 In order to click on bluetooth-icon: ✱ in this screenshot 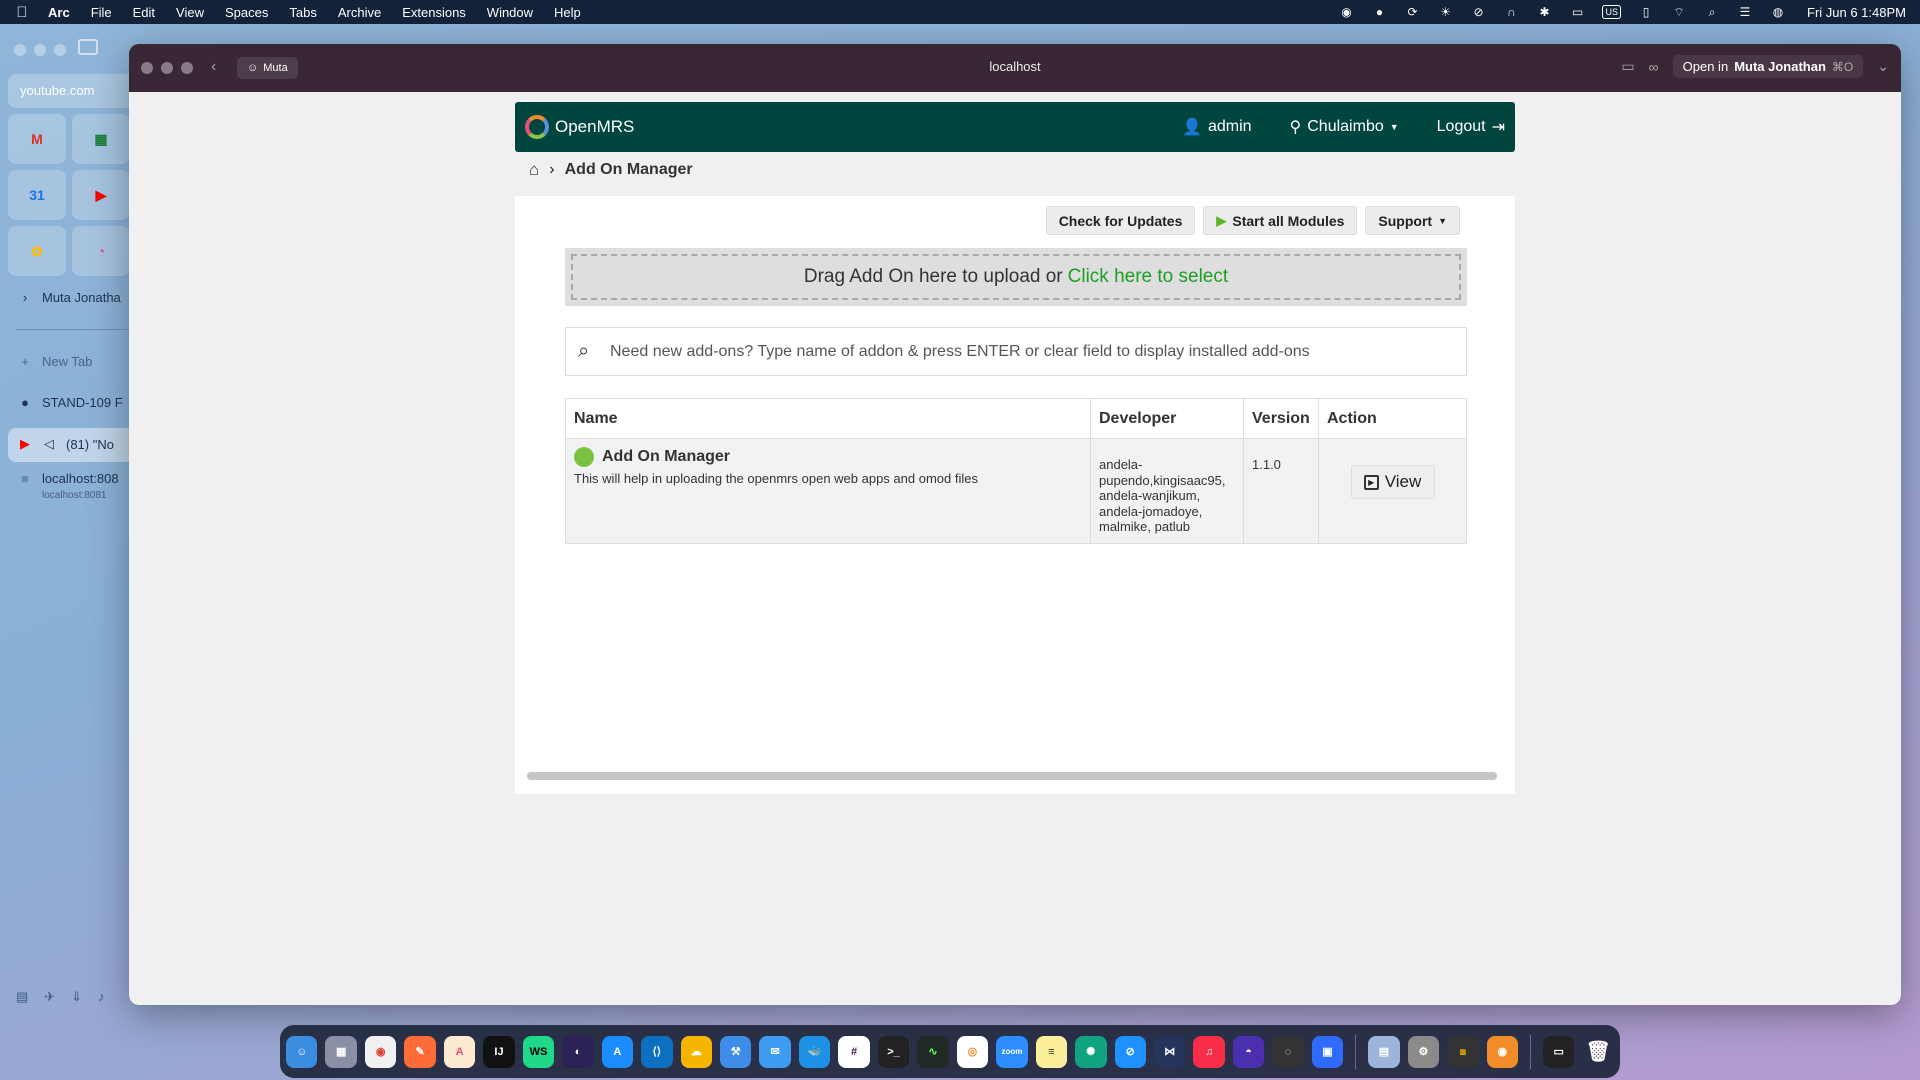, I will do `click(1544, 12)`.